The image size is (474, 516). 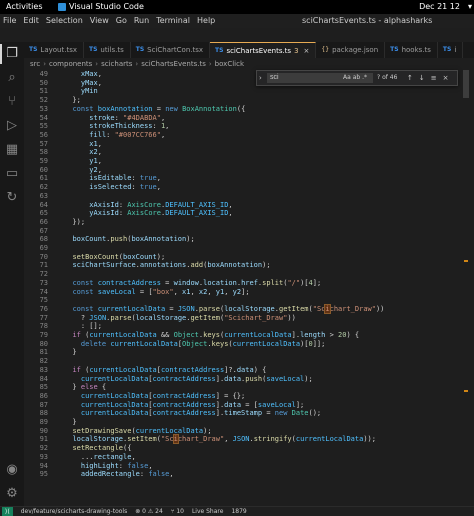 What do you see at coordinates (50, 352) in the screenshot?
I see `code-line: 81 }` at bounding box center [50, 352].